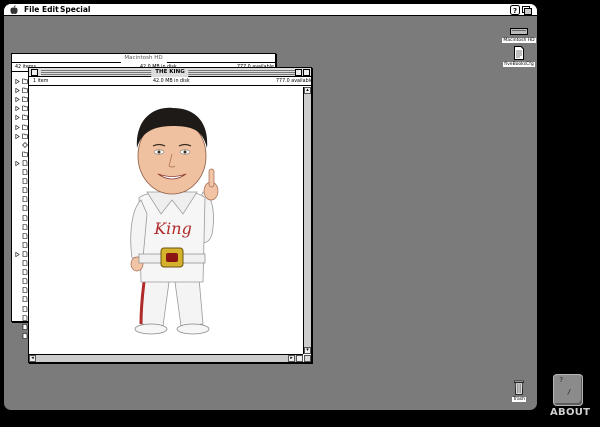 The height and width of the screenshot is (427, 600). I want to click on desktop-icon-label: Macintosh HD, so click(519, 40).